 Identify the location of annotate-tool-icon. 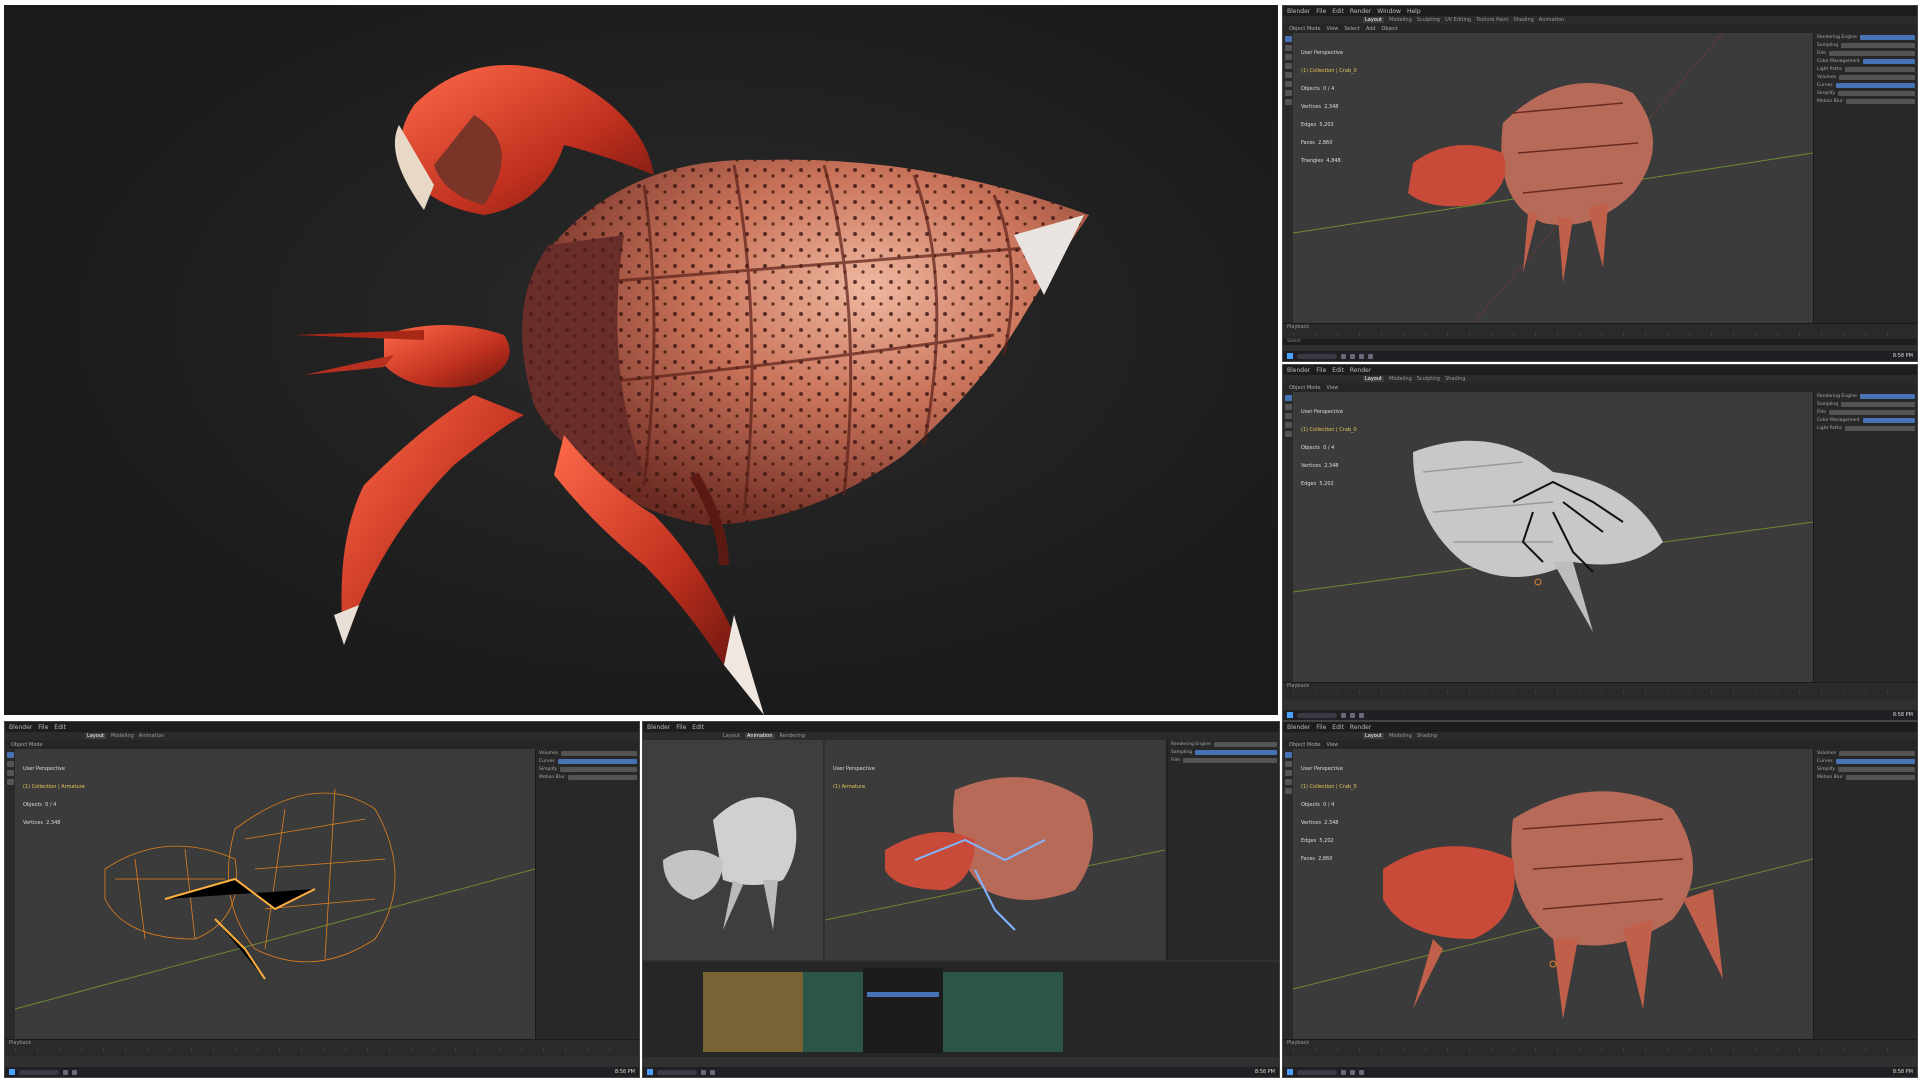
(1288, 93).